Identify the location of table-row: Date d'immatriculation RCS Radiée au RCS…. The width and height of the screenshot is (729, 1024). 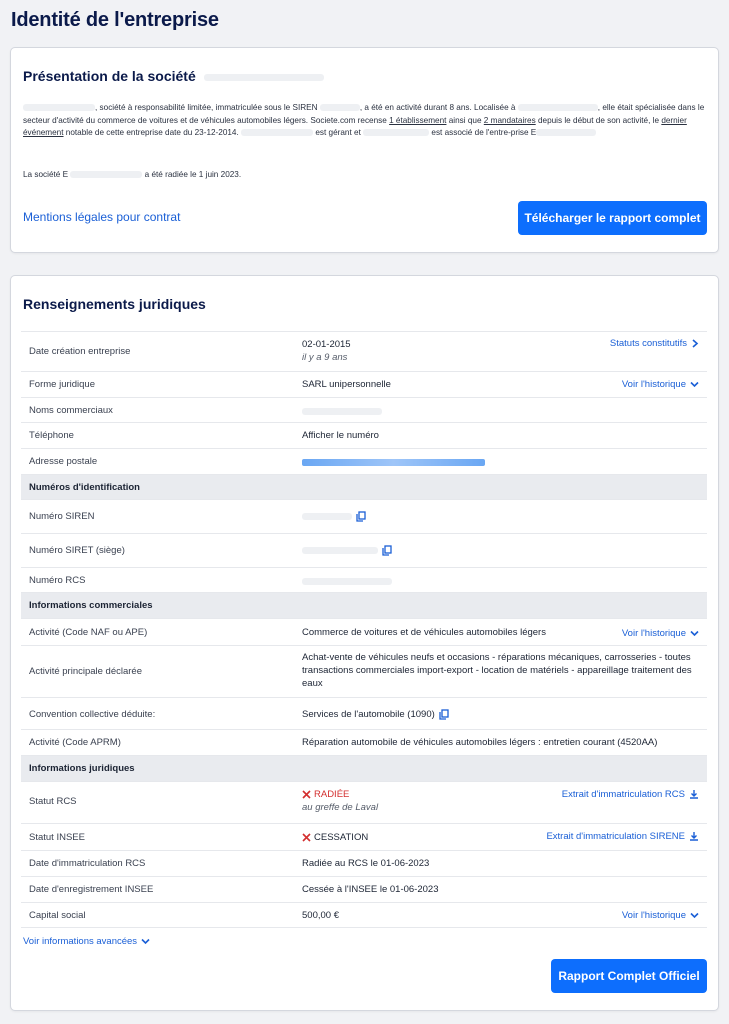
(364, 863).